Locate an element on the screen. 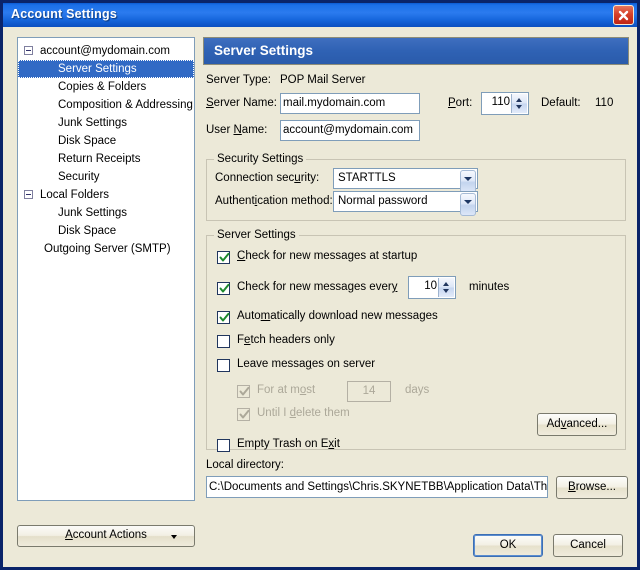 This screenshot has width=640, height=570. tree-item-copies-folders: Copies & Folders is located at coordinates (106, 87).